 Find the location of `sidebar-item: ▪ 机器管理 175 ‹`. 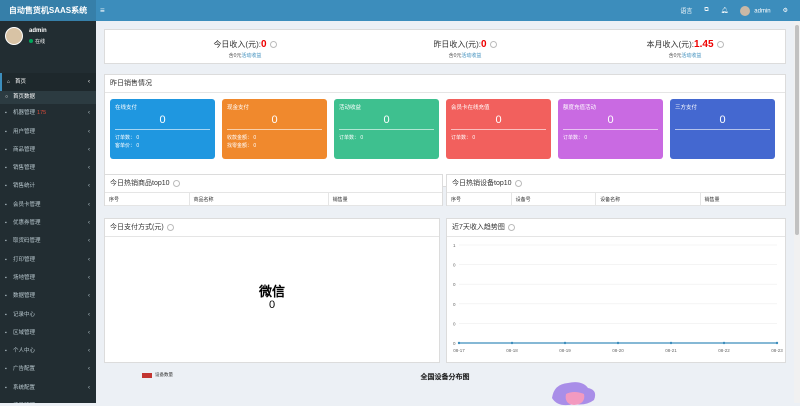

sidebar-item: ▪ 机器管理 175 ‹ is located at coordinates (48, 113).